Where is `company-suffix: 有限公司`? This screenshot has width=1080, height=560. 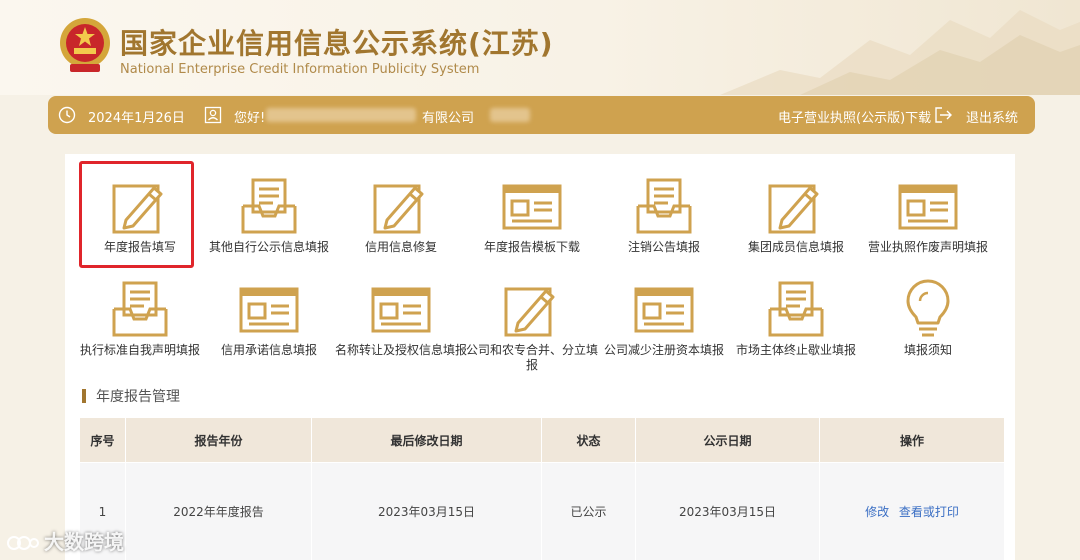 company-suffix: 有限公司 is located at coordinates (448, 118).